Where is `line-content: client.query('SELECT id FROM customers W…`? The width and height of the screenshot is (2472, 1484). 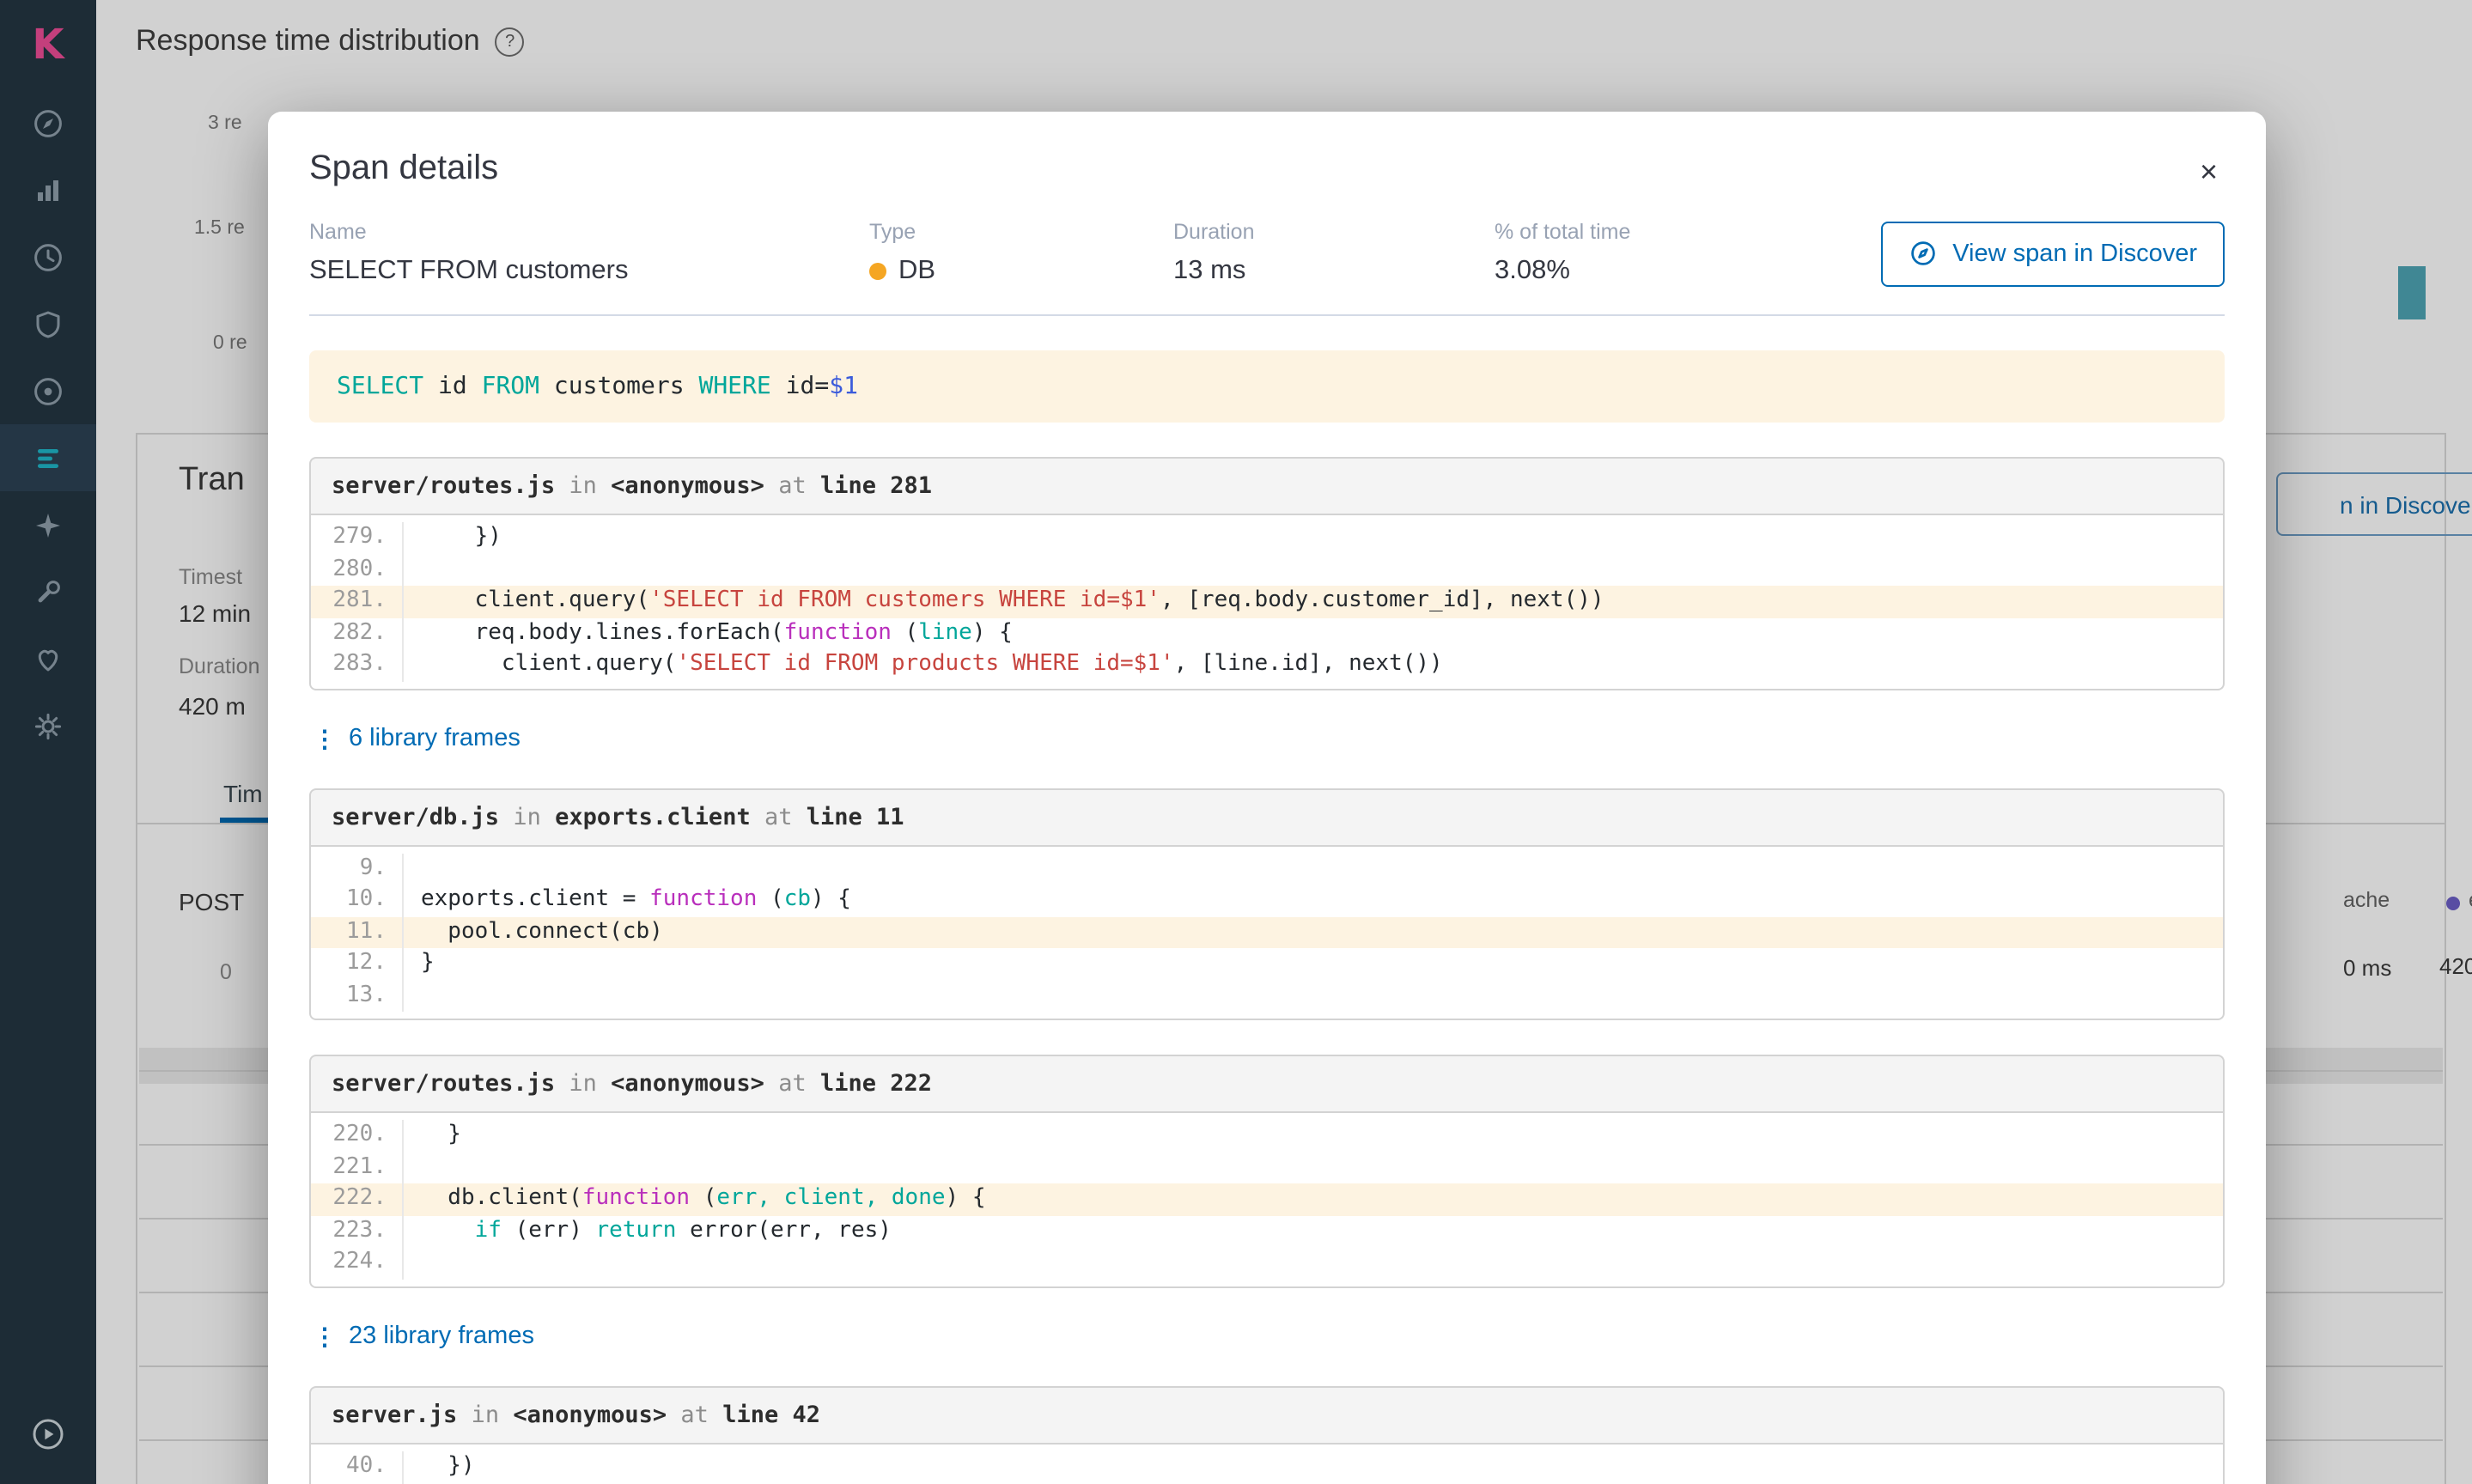
line-content: client.query('SELECT id FROM customers W… is located at coordinates (1012, 600).